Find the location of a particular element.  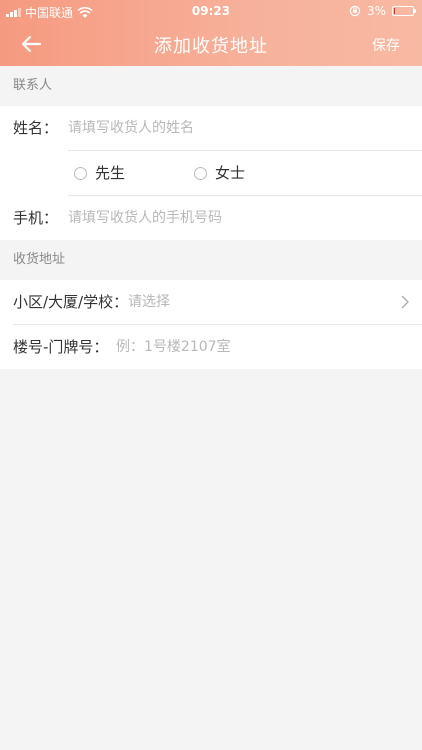

room-input is located at coordinates (257, 347).